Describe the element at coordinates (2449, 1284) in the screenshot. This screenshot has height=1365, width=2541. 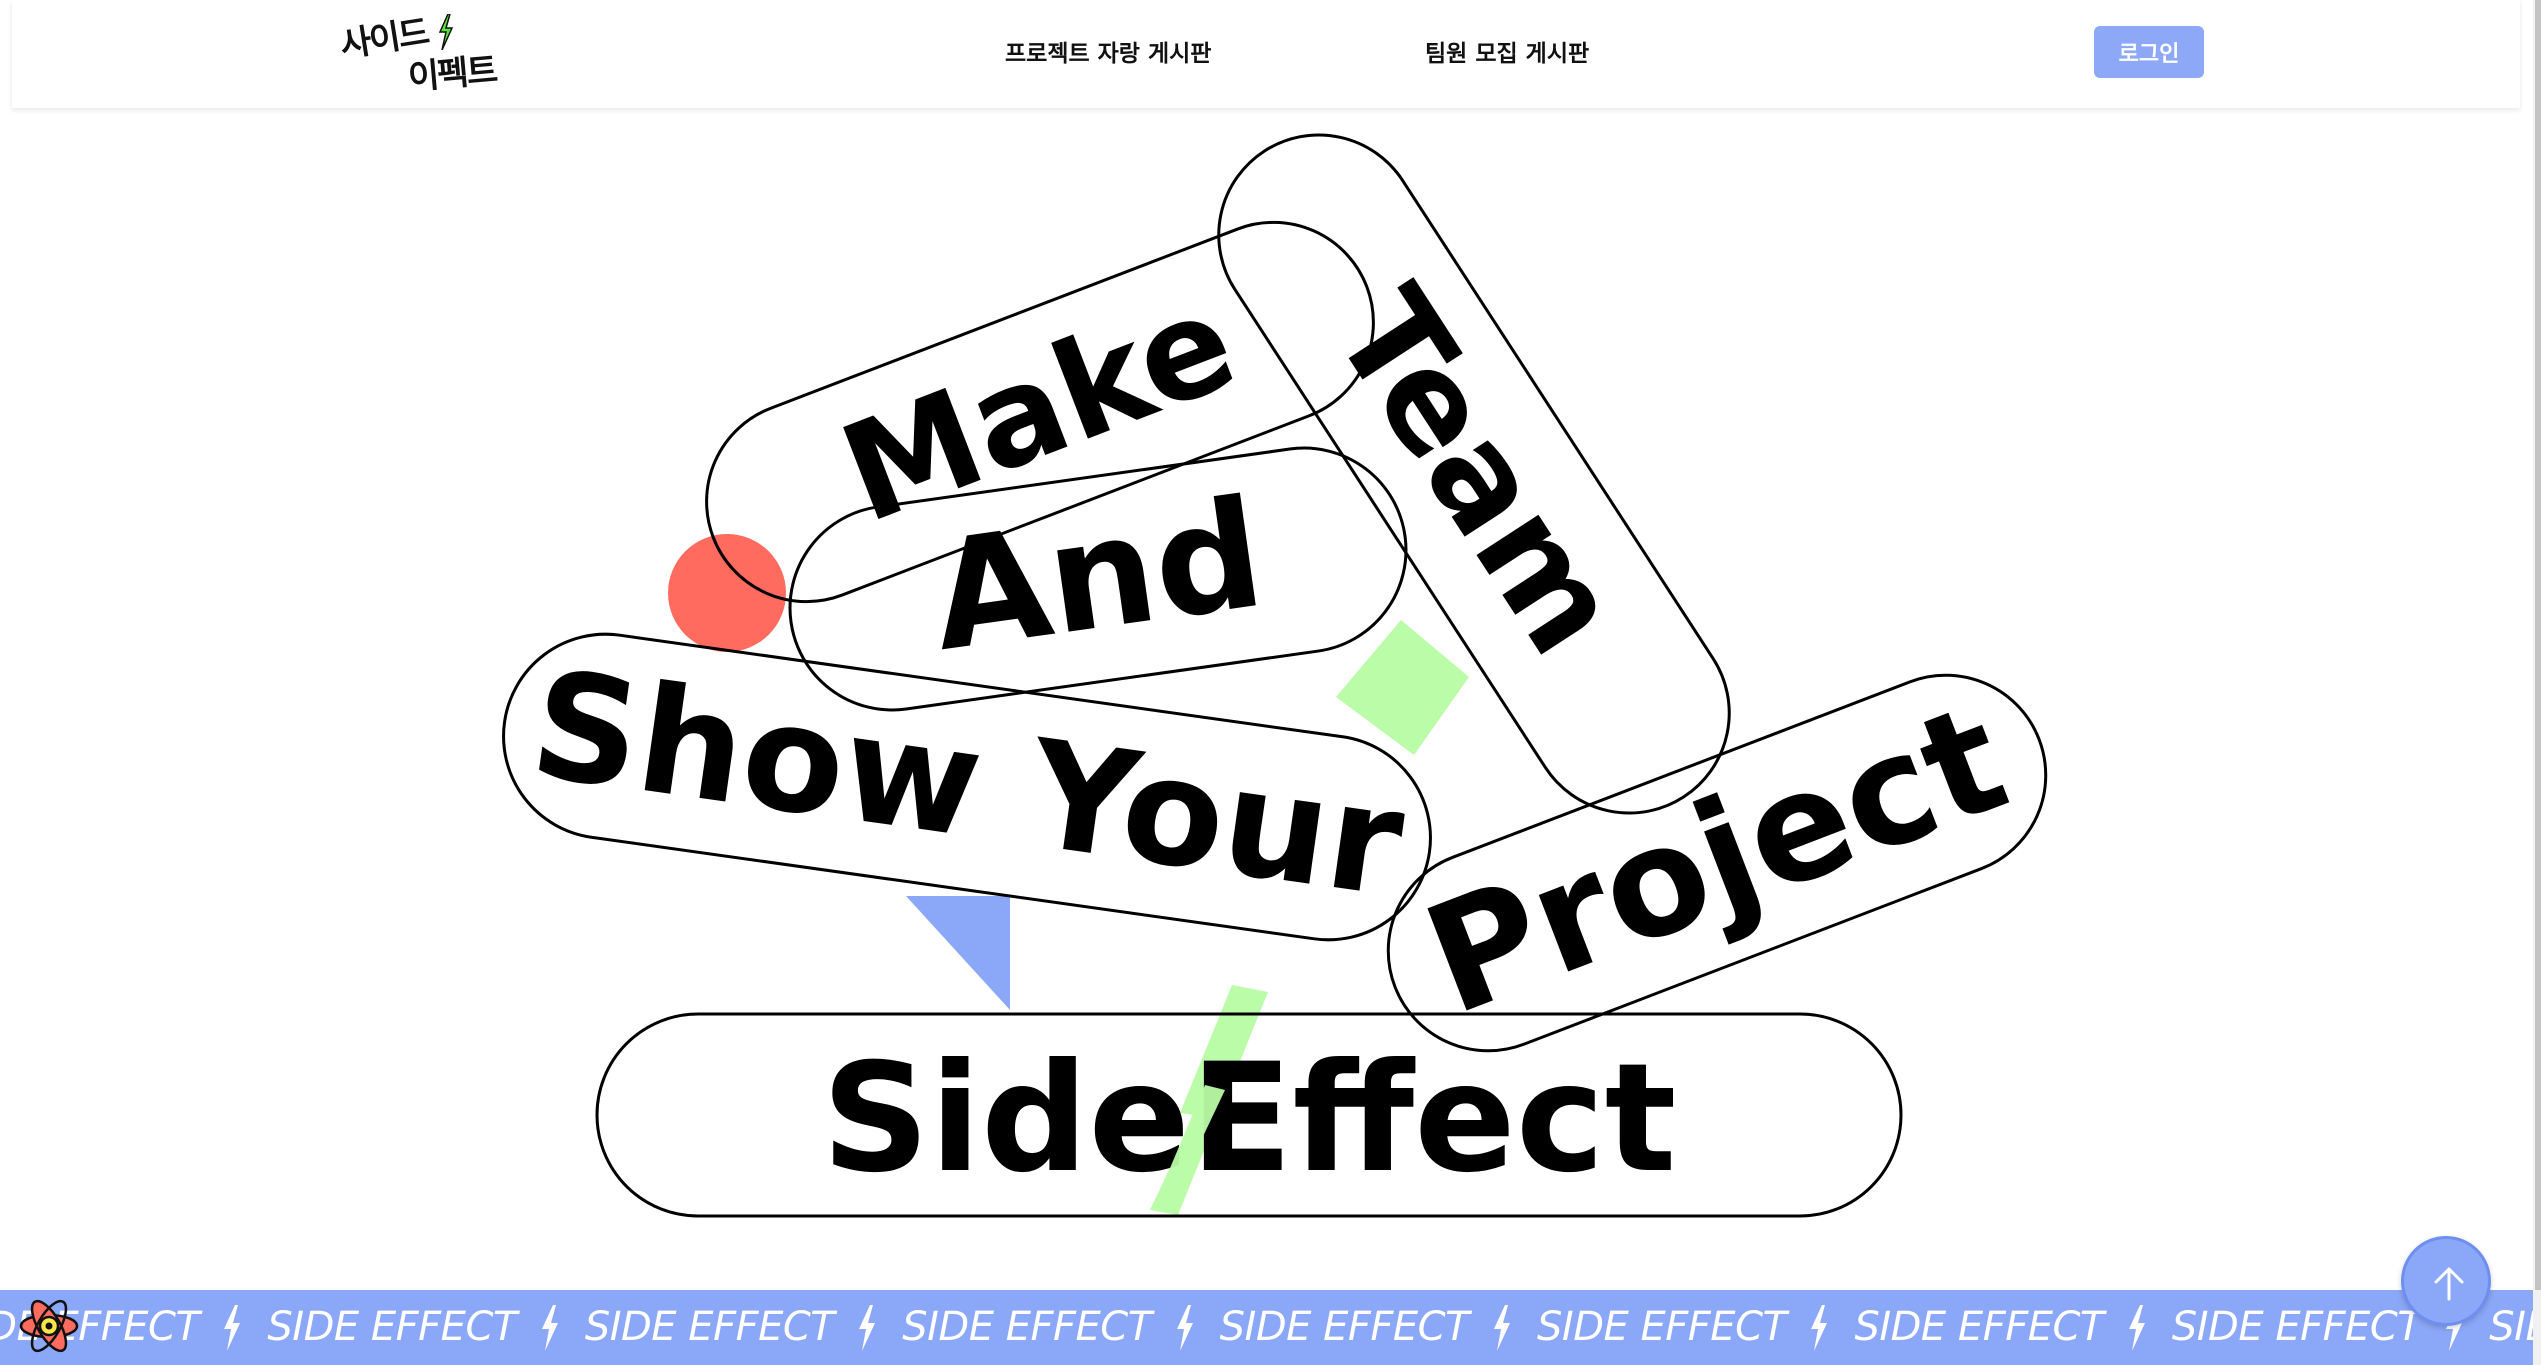
I see `arrow-up-icon` at that location.